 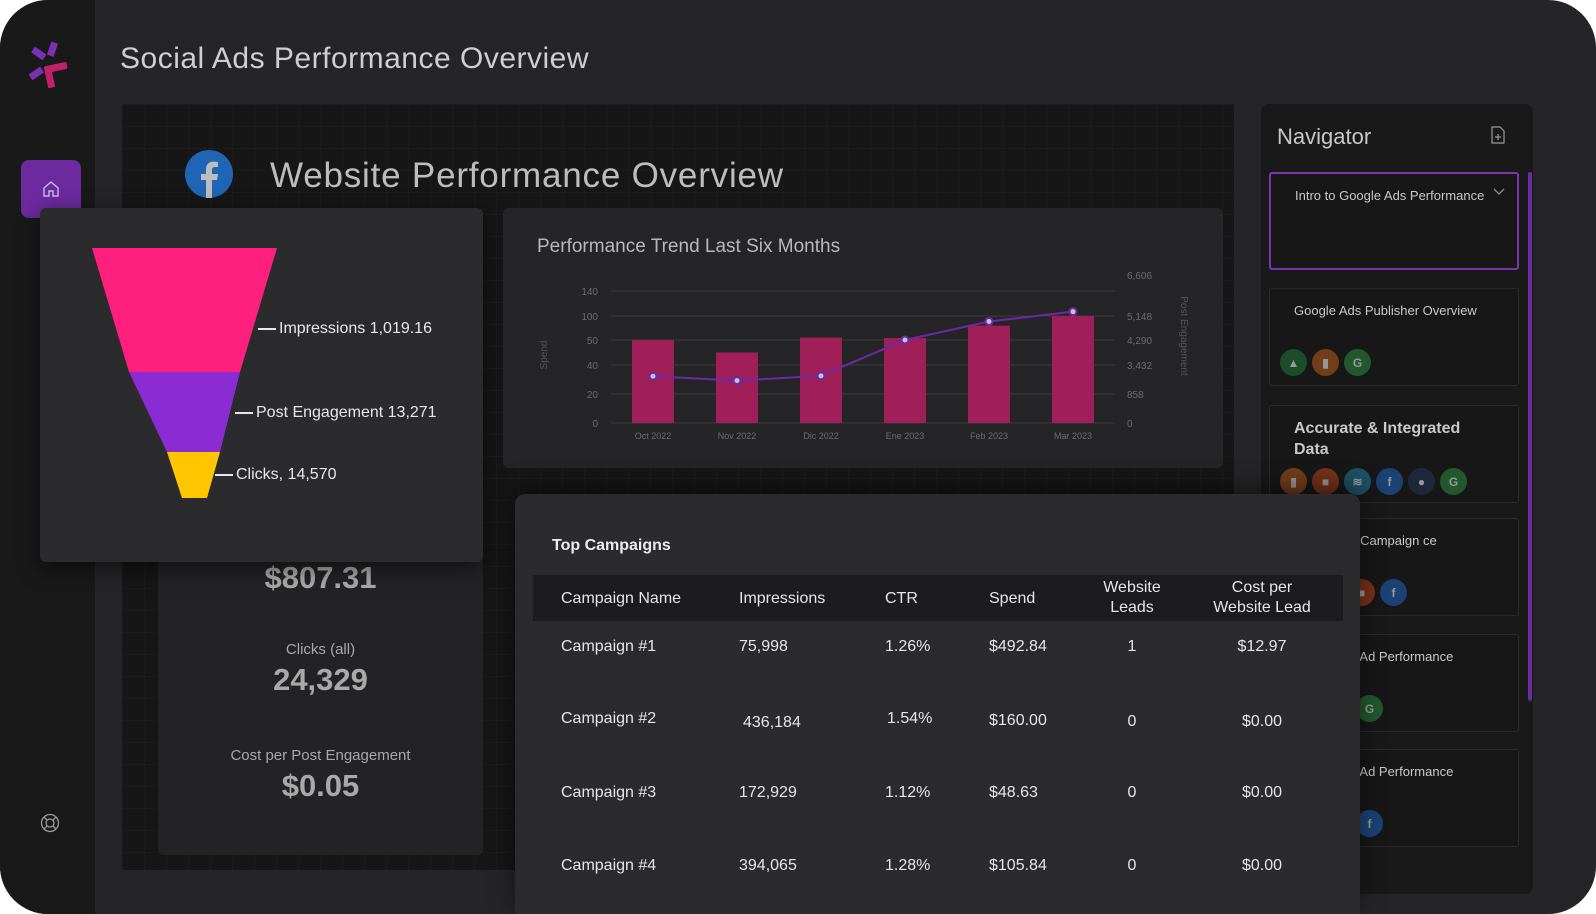 What do you see at coordinates (1135, 395) in the screenshot?
I see `y2-tick-label: 858` at bounding box center [1135, 395].